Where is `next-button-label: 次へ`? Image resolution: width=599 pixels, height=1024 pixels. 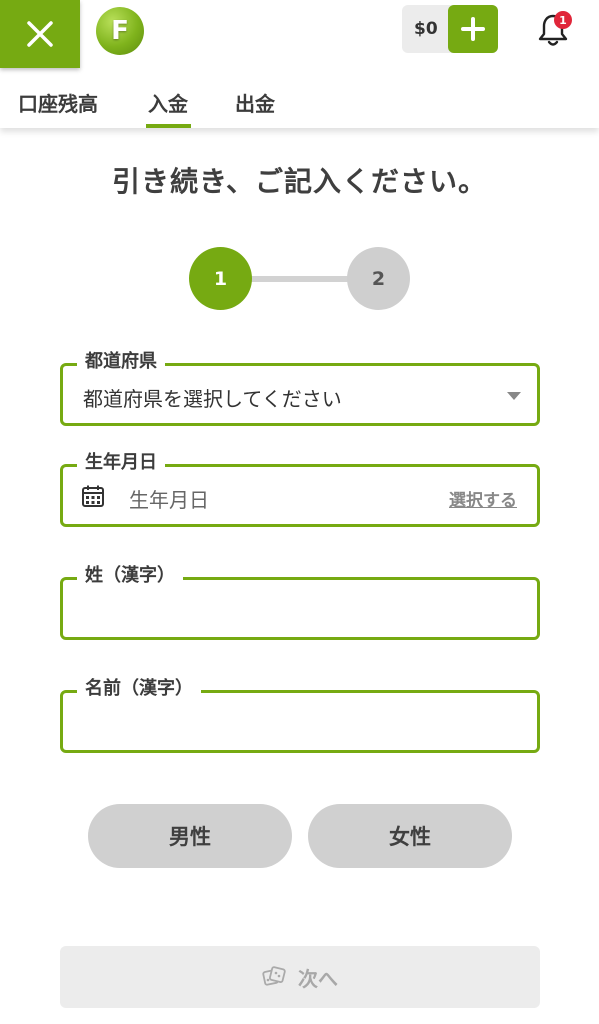 next-button-label: 次へ is located at coordinates (318, 978).